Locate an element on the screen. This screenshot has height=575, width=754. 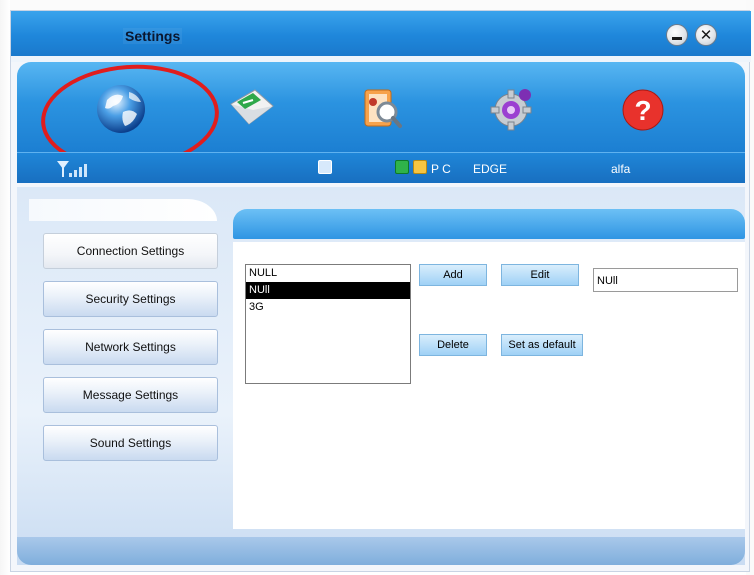
toolbar-sms-button is located at coordinates (251, 108).